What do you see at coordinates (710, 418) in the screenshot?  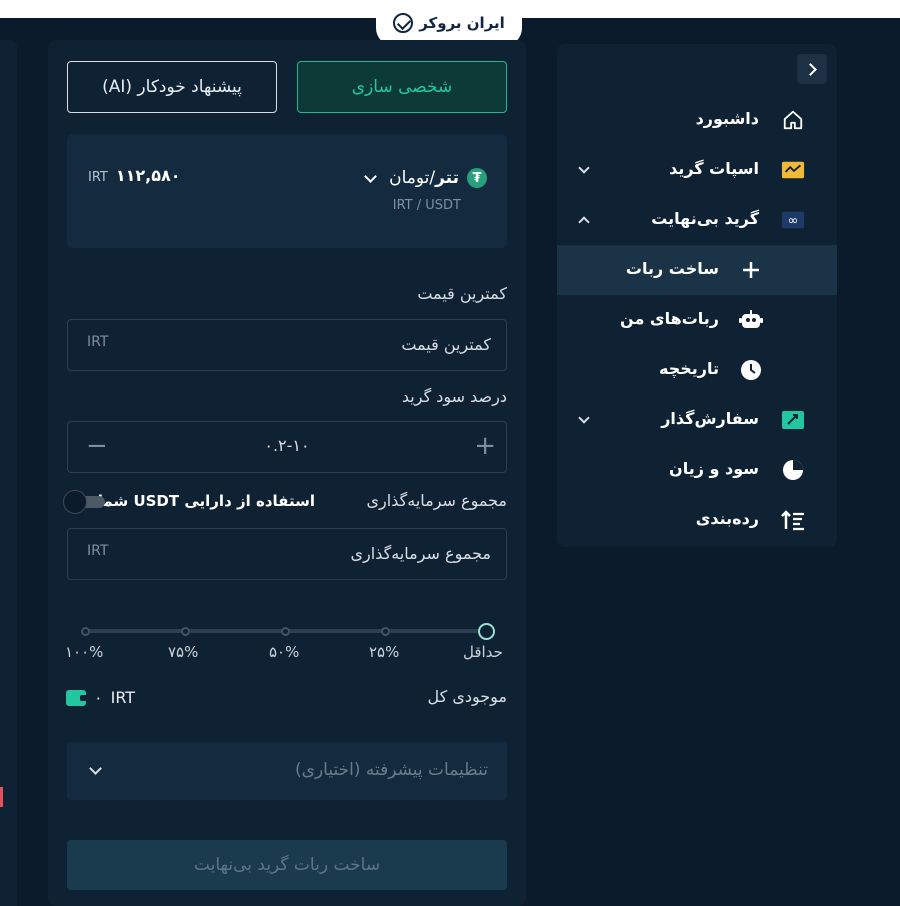 I see `sidebar-item-label: سفارش‌گذار` at bounding box center [710, 418].